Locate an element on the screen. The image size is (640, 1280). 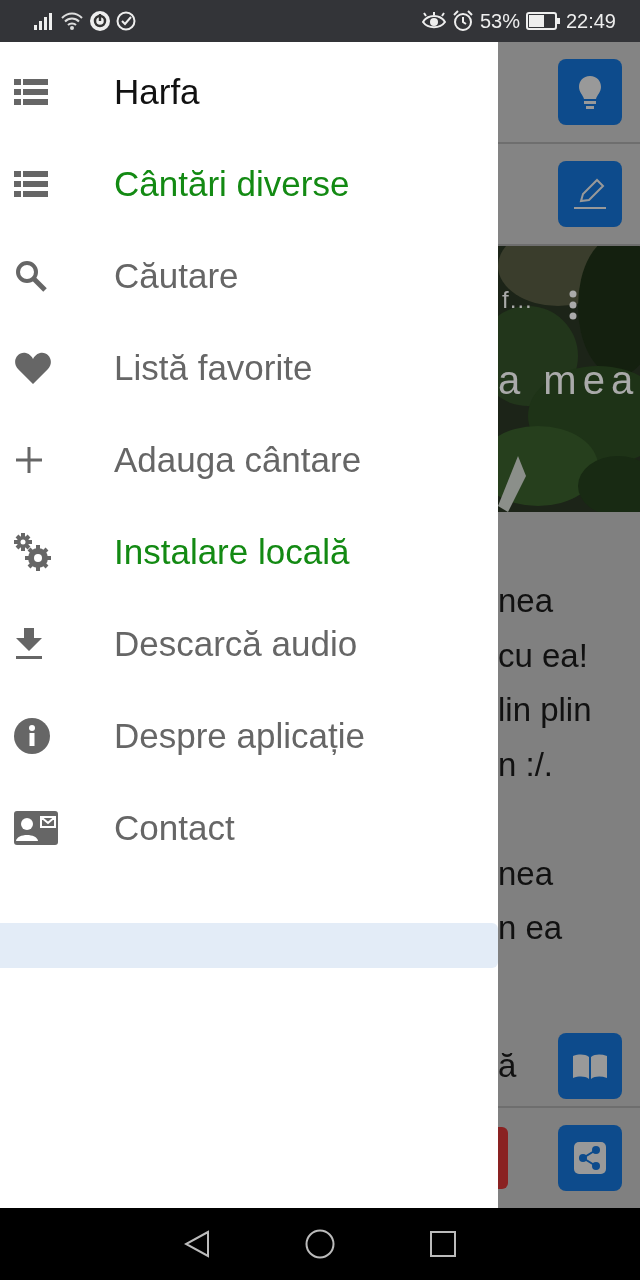
search-icon is located at coordinates (31, 276).